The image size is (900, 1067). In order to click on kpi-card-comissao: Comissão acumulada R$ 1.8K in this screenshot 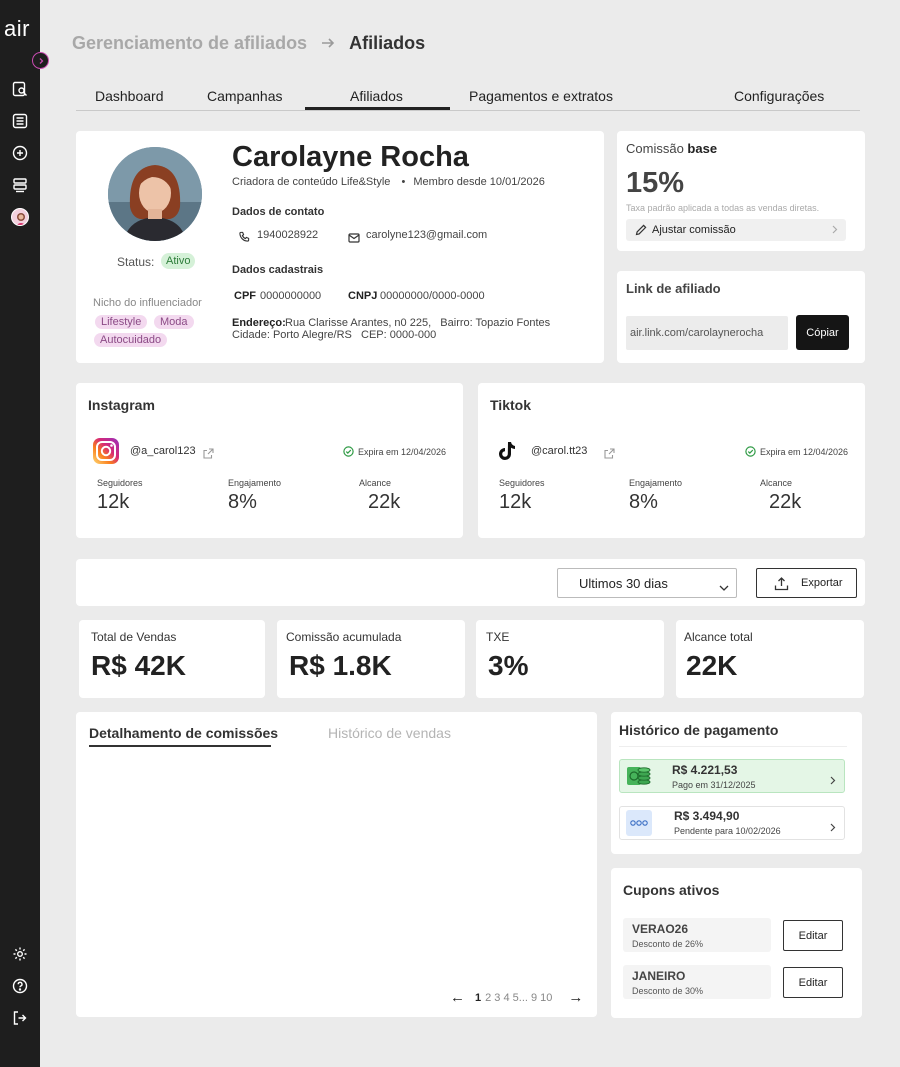, I will do `click(371, 659)`.